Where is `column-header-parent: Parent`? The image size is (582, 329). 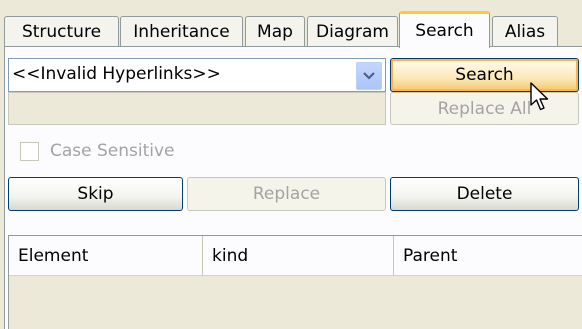
column-header-parent: Parent is located at coordinates (488, 256).